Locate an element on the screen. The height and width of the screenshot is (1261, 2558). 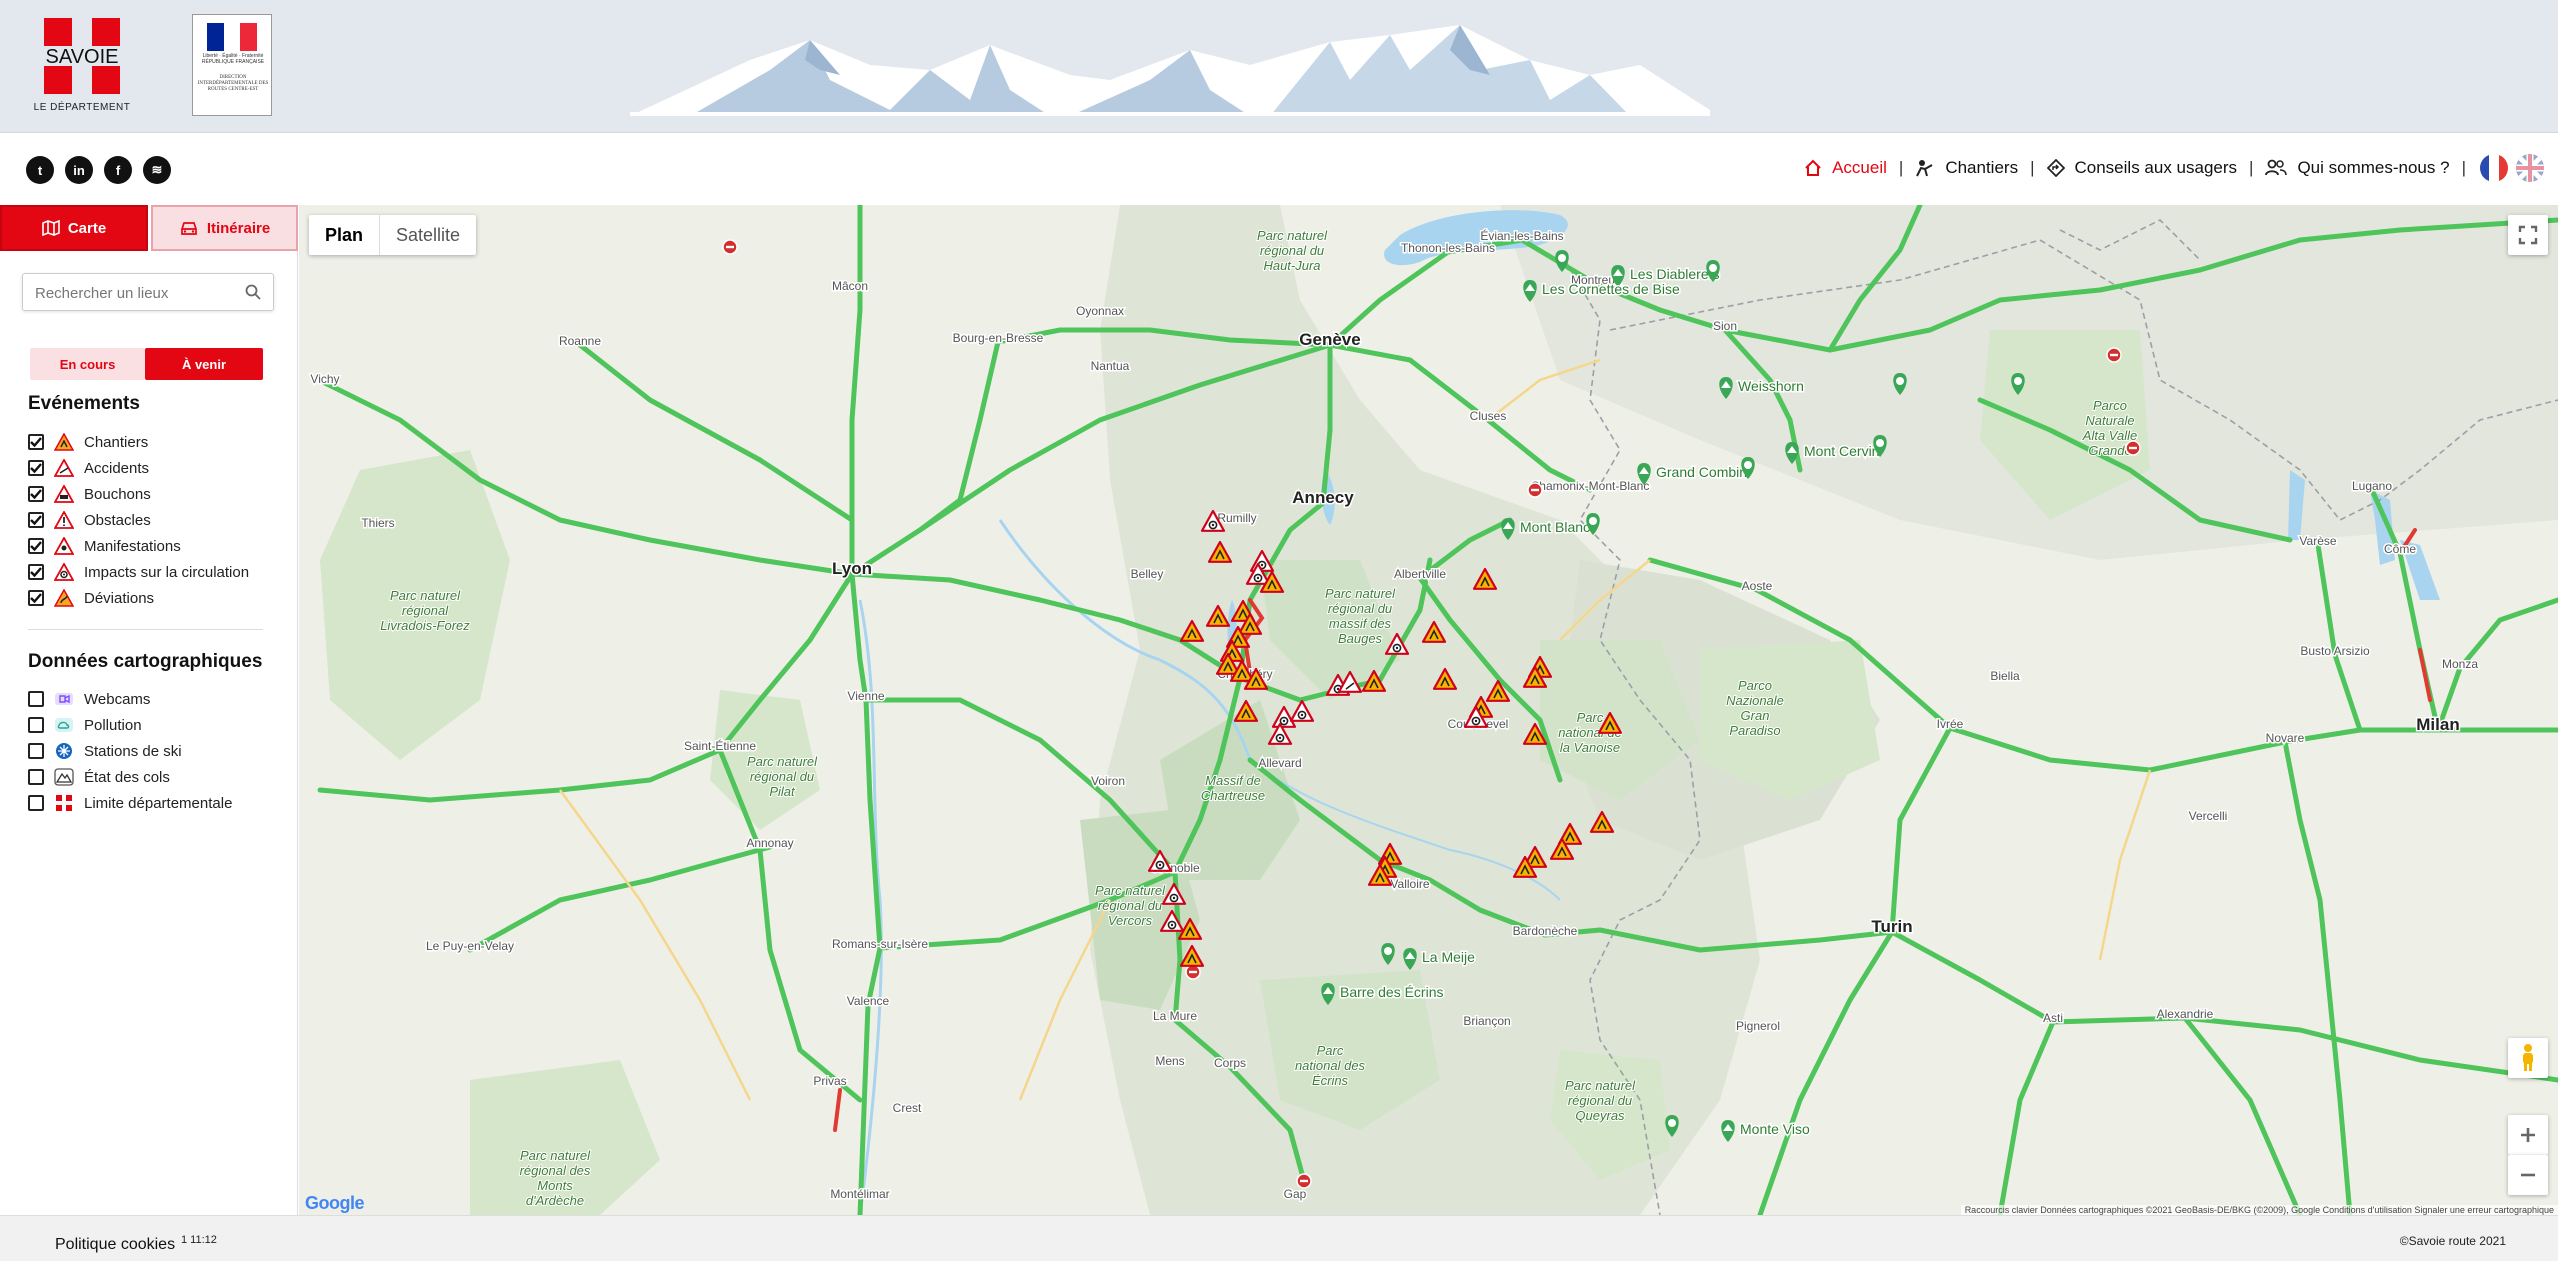
peak-label: Mont Blanc is located at coordinates (1555, 527).